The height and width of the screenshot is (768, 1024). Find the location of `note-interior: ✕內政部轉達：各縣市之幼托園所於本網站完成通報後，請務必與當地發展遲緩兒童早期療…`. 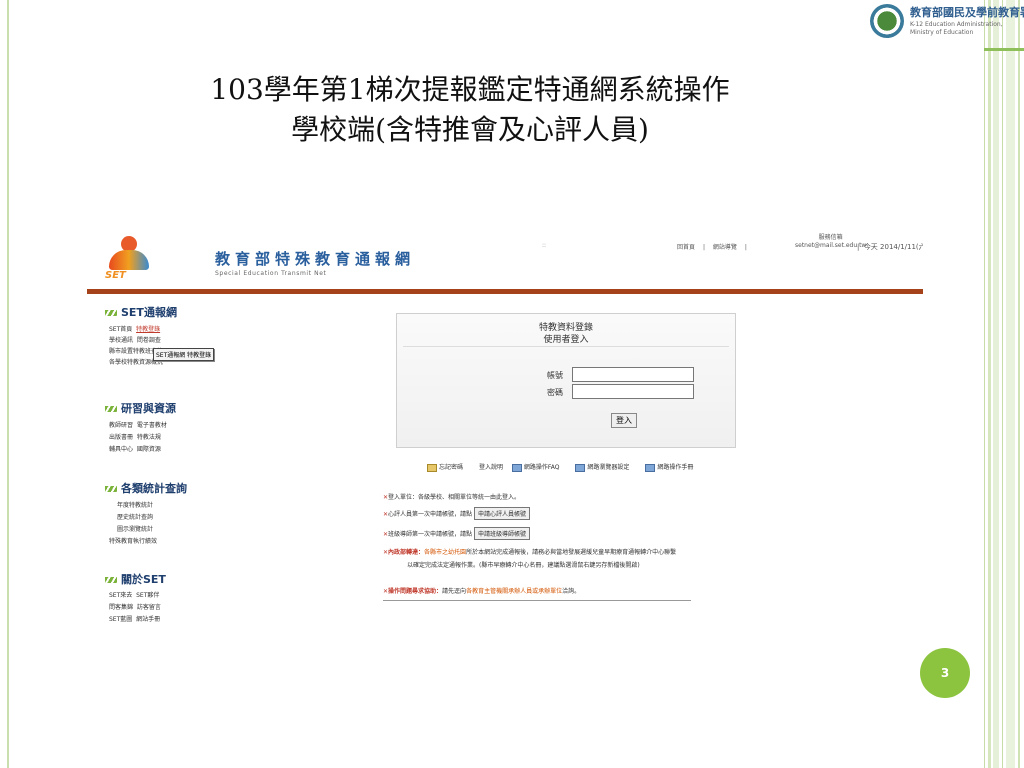

note-interior: ✕內政部轉達：各縣市之幼托園所於本網站完成通報後，請務必與當地發展遲緩兒童早期療… is located at coordinates (530, 552).